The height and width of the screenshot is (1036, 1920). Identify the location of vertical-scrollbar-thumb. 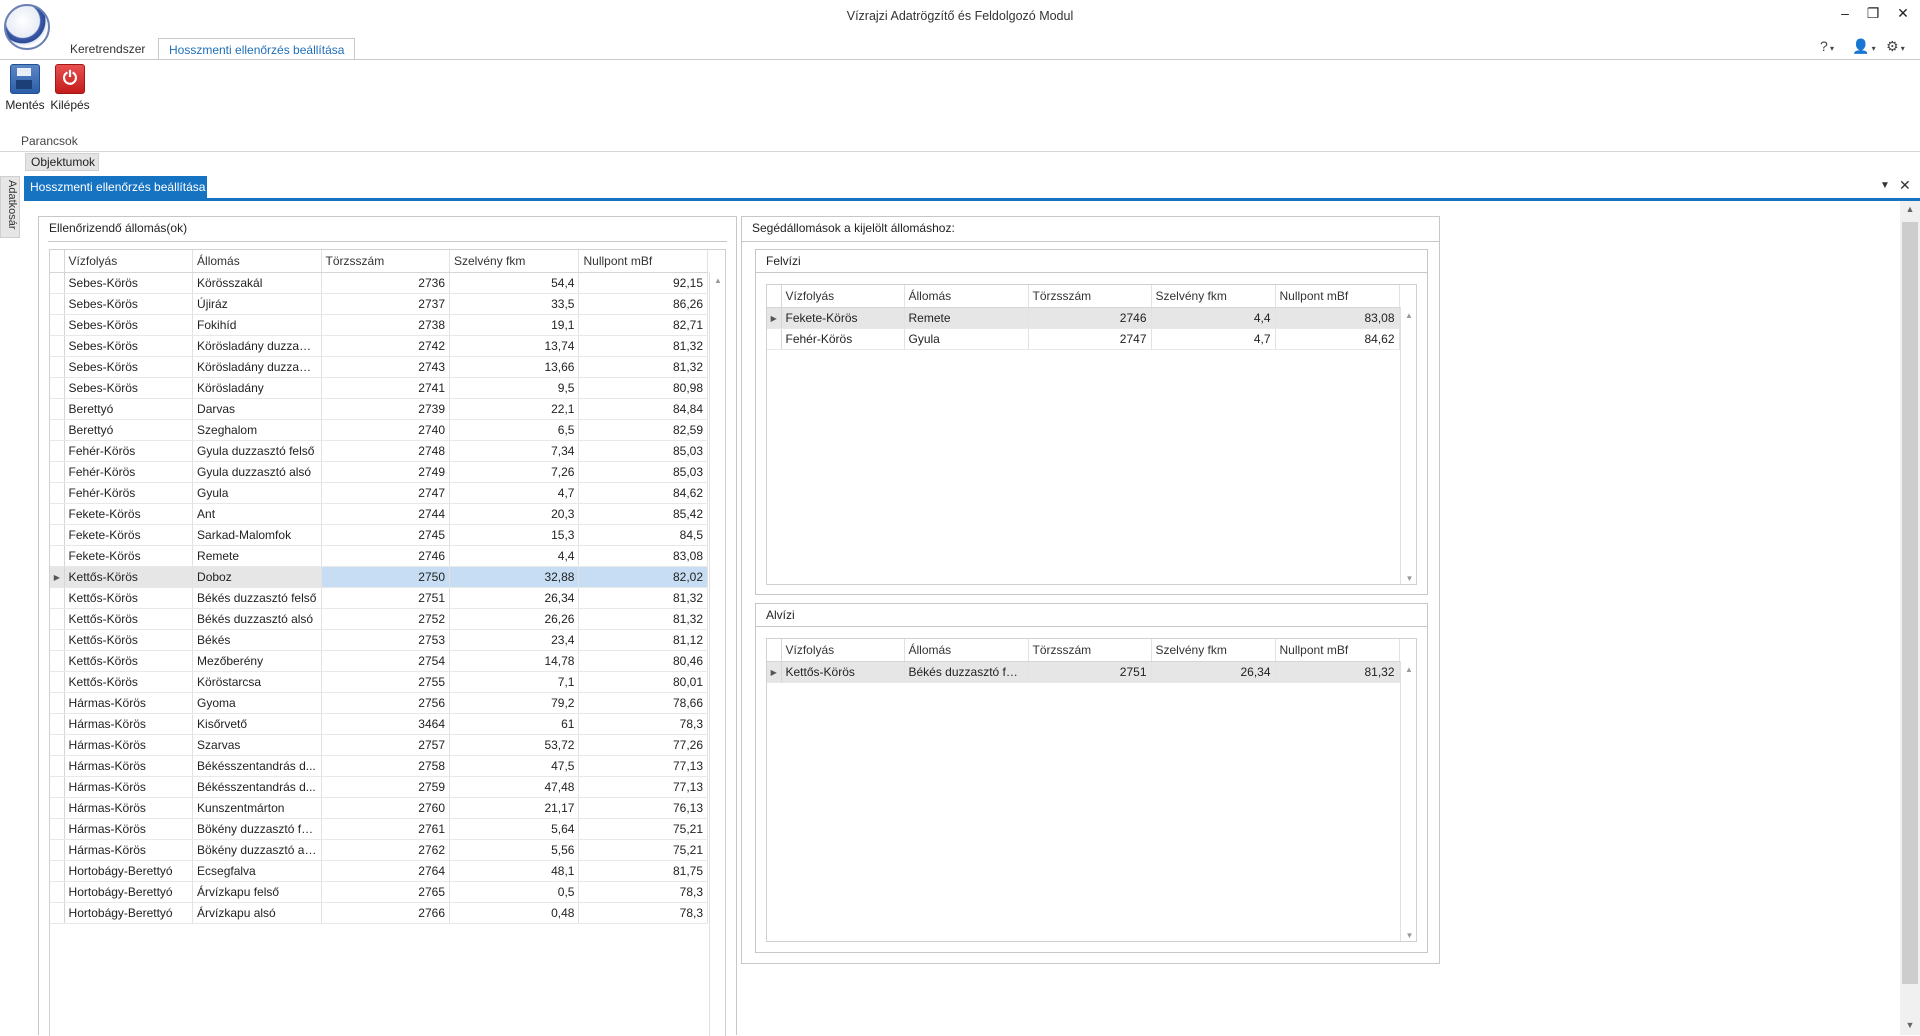
(1910, 603).